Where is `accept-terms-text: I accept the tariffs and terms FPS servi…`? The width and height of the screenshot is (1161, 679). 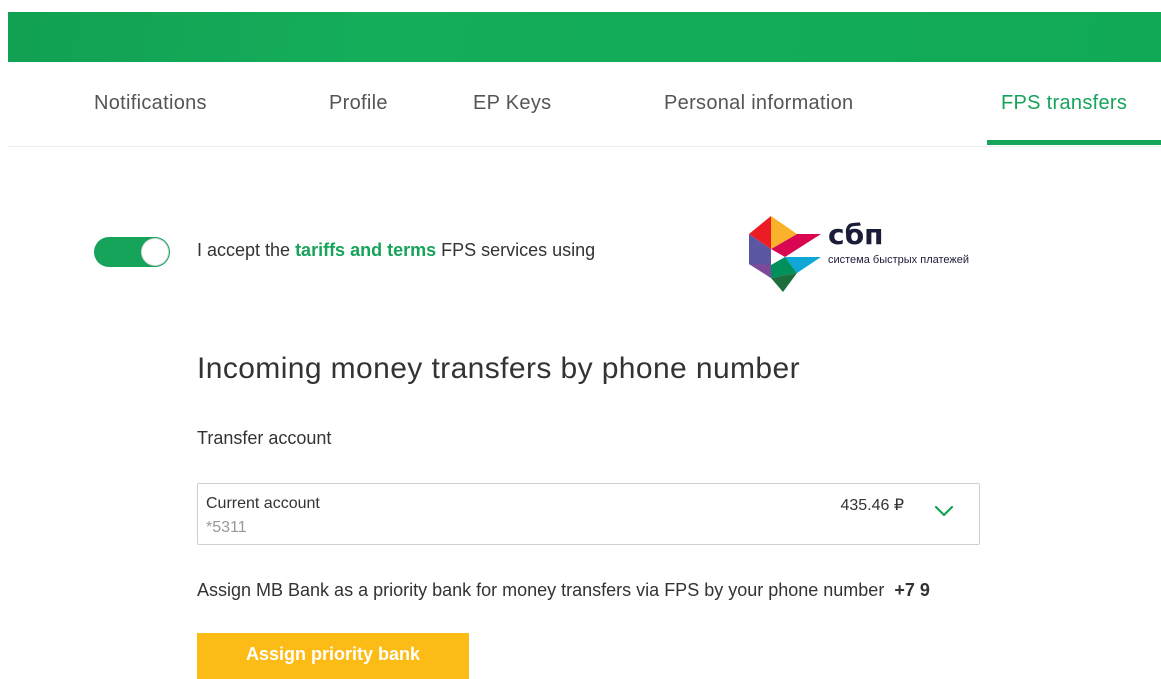
accept-terms-text: I accept the tariffs and terms FPS servi… is located at coordinates (396, 250).